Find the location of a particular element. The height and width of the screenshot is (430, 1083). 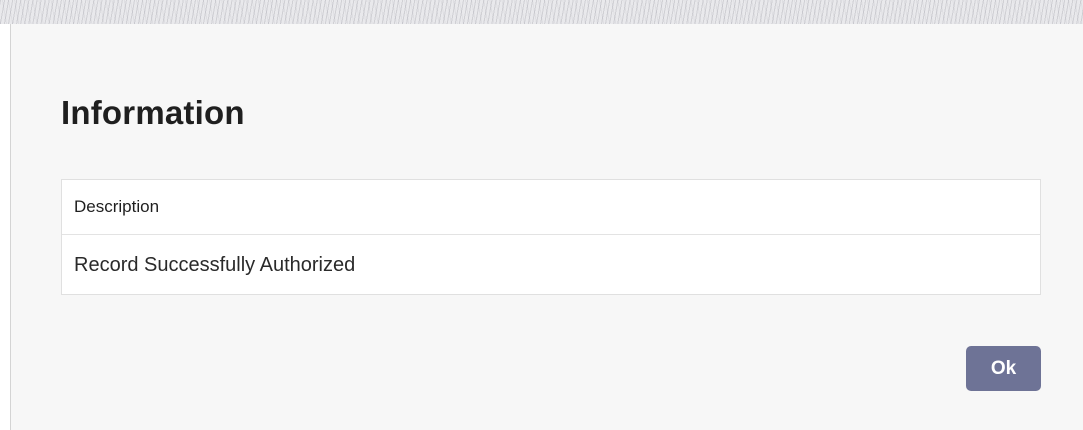

description-column-header: Description is located at coordinates (551, 207).